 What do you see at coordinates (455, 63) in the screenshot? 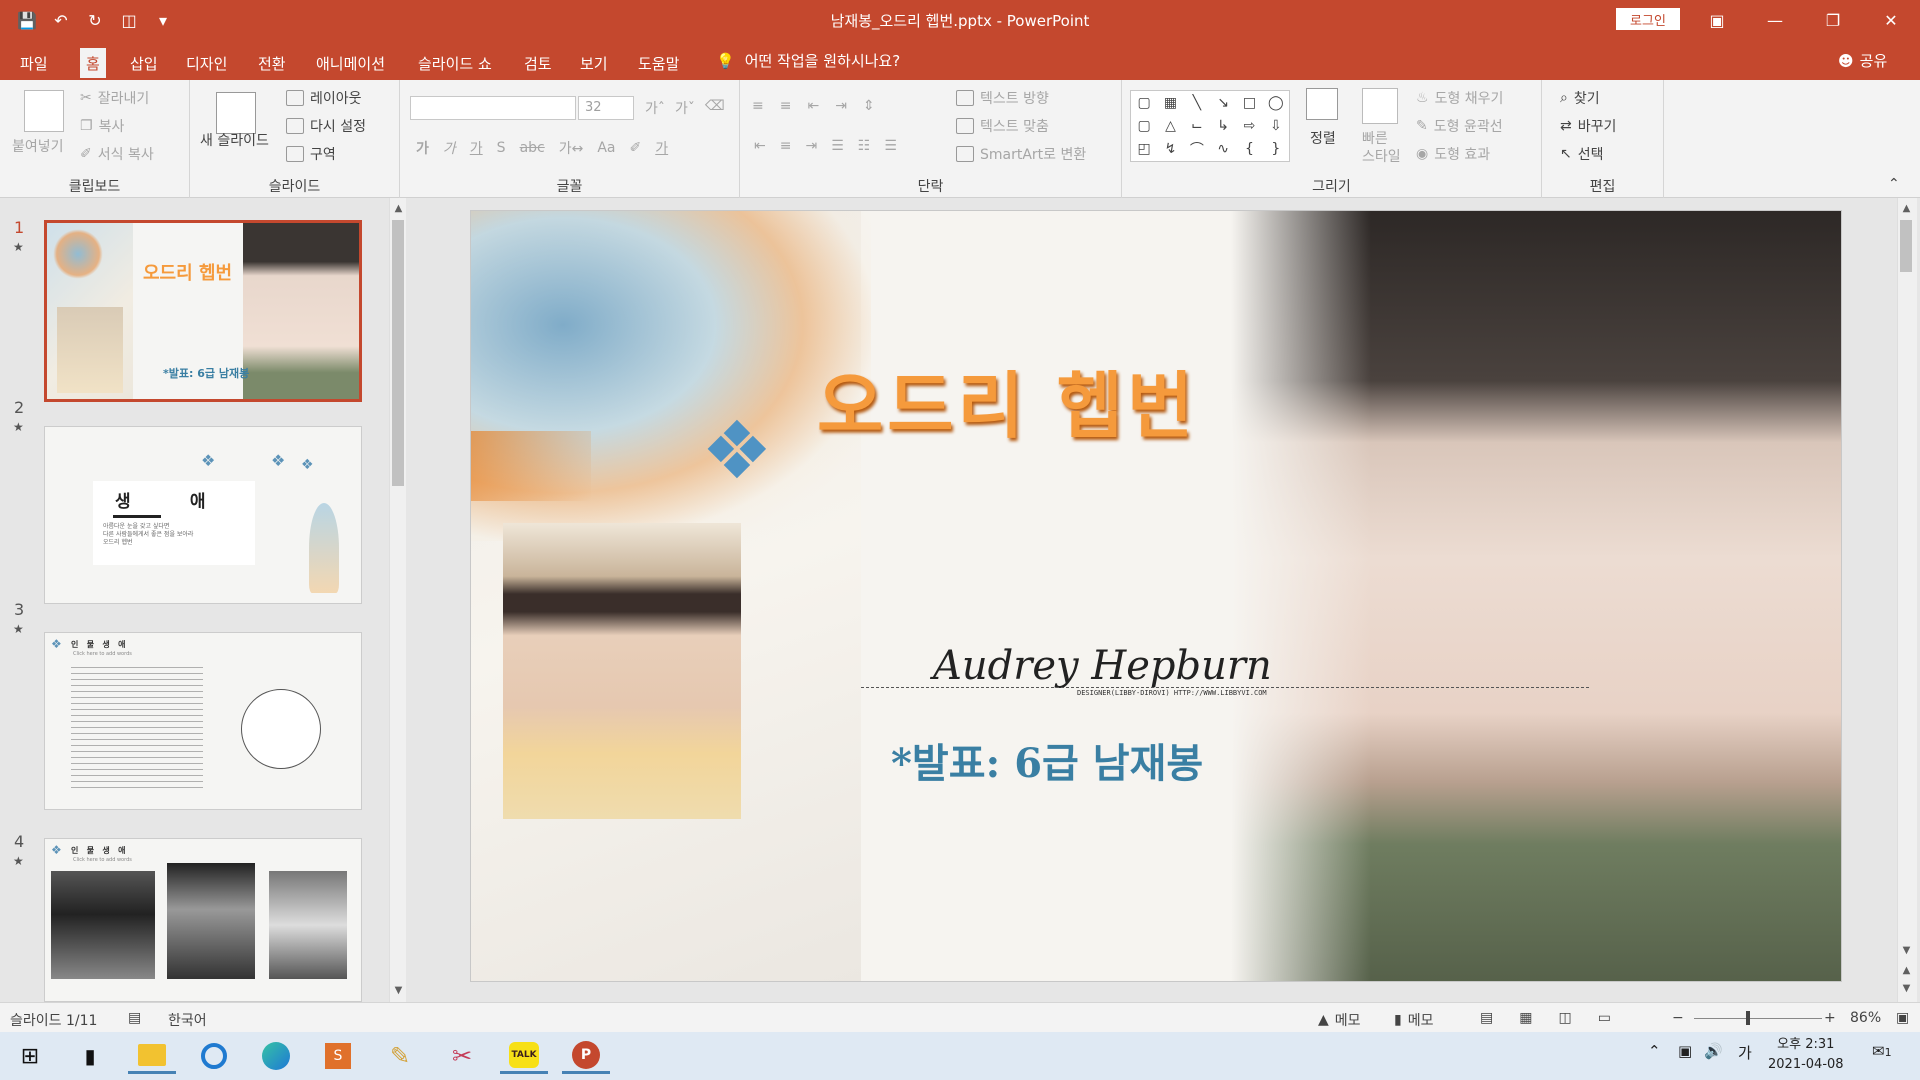
I see `tab-slideshow: 슬라이드 쇼` at bounding box center [455, 63].